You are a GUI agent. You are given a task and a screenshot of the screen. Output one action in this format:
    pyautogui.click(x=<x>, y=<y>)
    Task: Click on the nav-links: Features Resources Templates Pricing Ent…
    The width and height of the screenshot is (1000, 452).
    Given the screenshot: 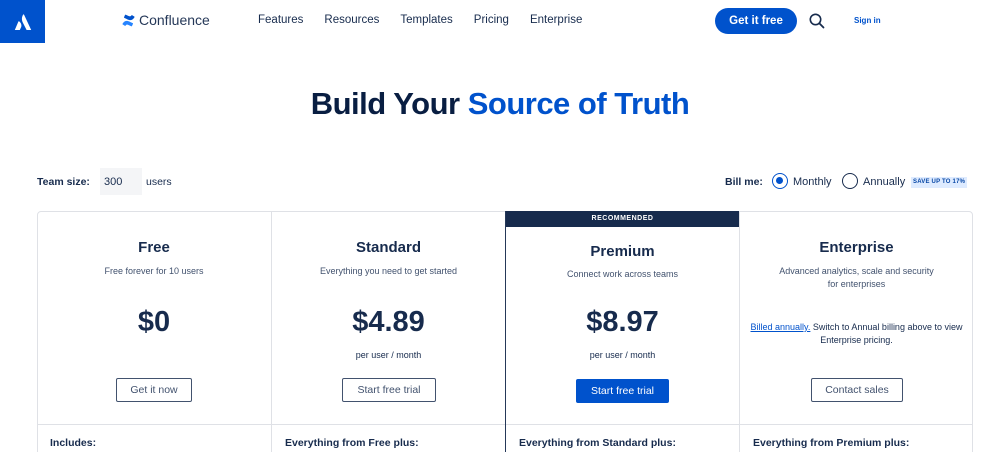 What is the action you would take?
    pyautogui.click(x=430, y=20)
    